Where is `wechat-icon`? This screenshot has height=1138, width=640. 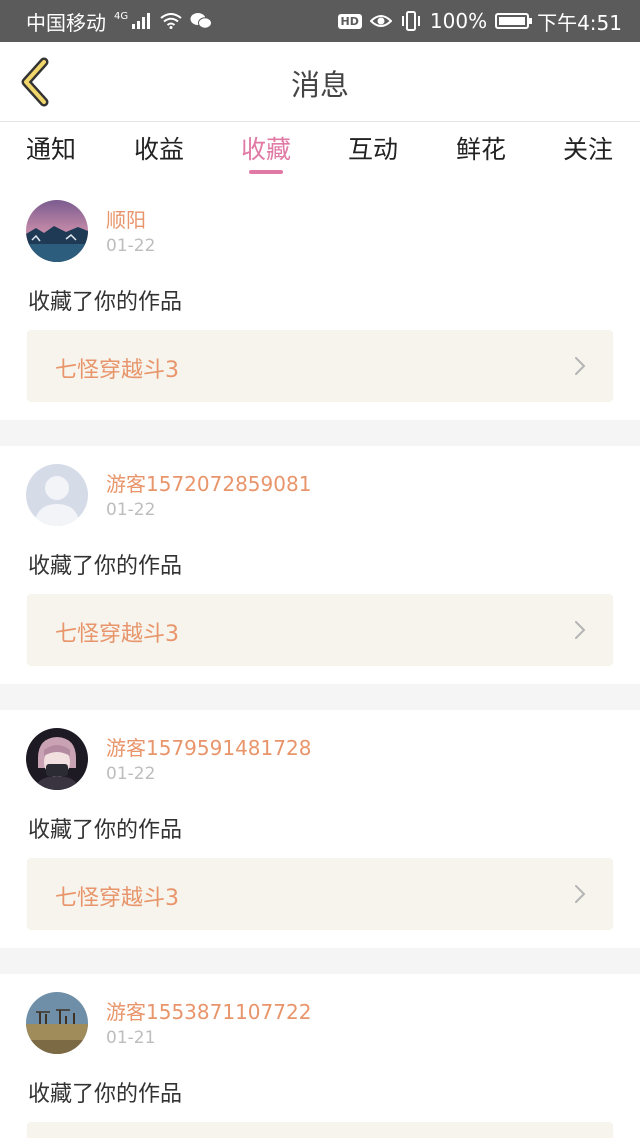
wechat-icon is located at coordinates (201, 21).